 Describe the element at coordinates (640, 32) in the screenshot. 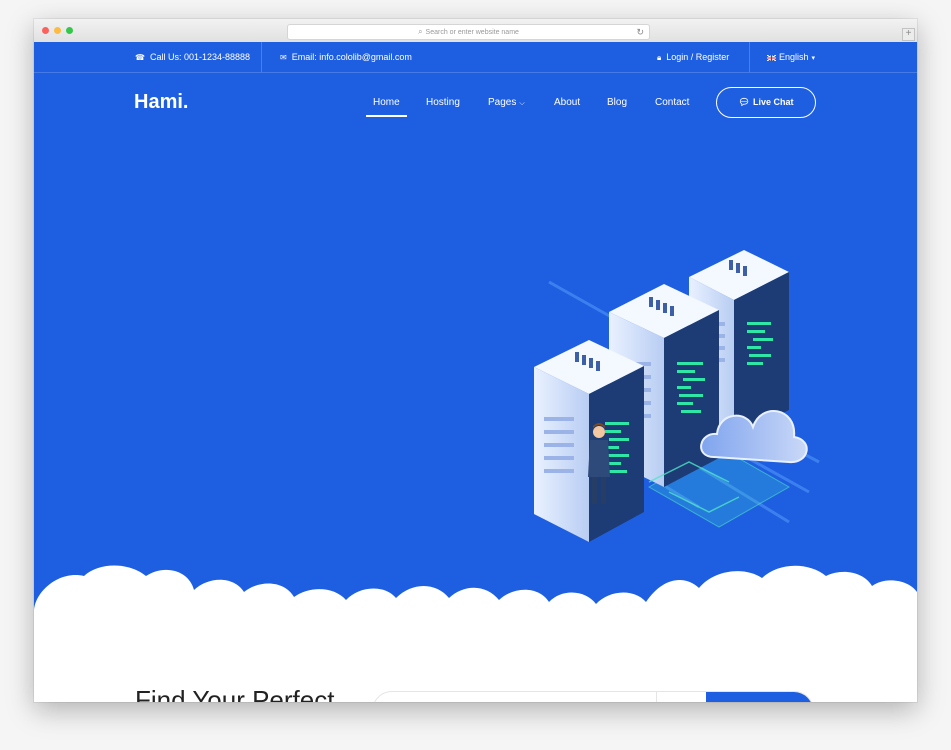

I see `reload-icon: ↻` at that location.